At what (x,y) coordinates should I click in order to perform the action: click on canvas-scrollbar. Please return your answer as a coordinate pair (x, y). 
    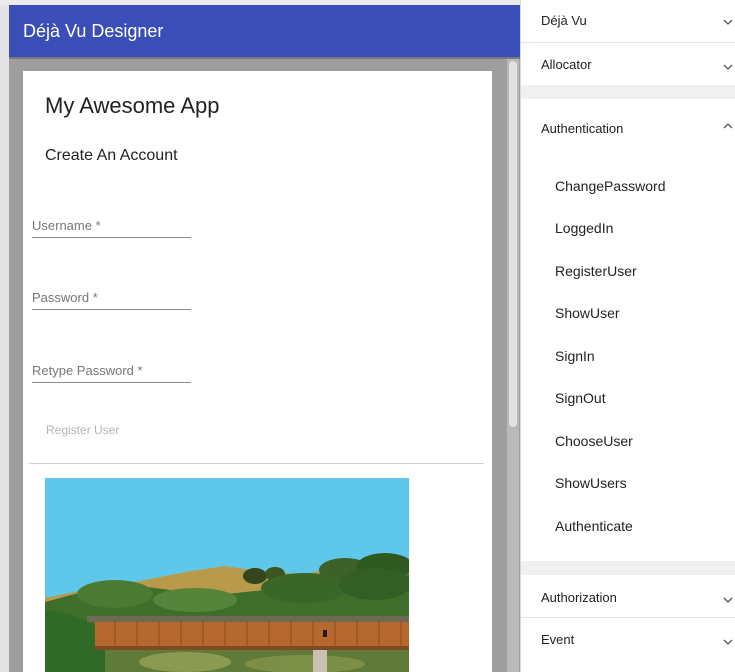
    Looking at the image, I should click on (513, 365).